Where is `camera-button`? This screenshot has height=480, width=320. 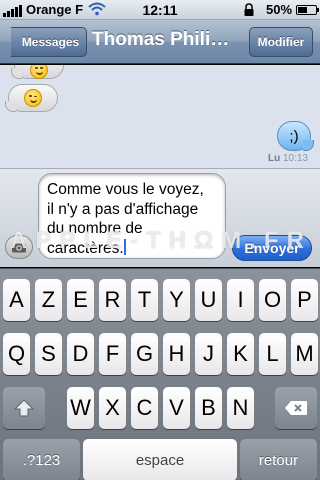 camera-button is located at coordinates (19, 247).